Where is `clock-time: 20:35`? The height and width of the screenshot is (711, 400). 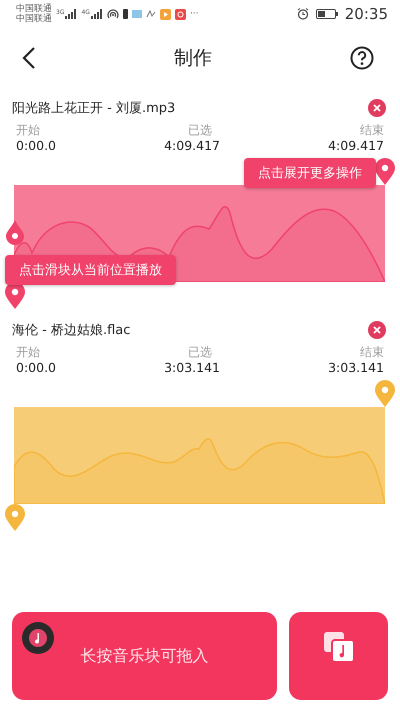
clock-time: 20:35 is located at coordinates (366, 14).